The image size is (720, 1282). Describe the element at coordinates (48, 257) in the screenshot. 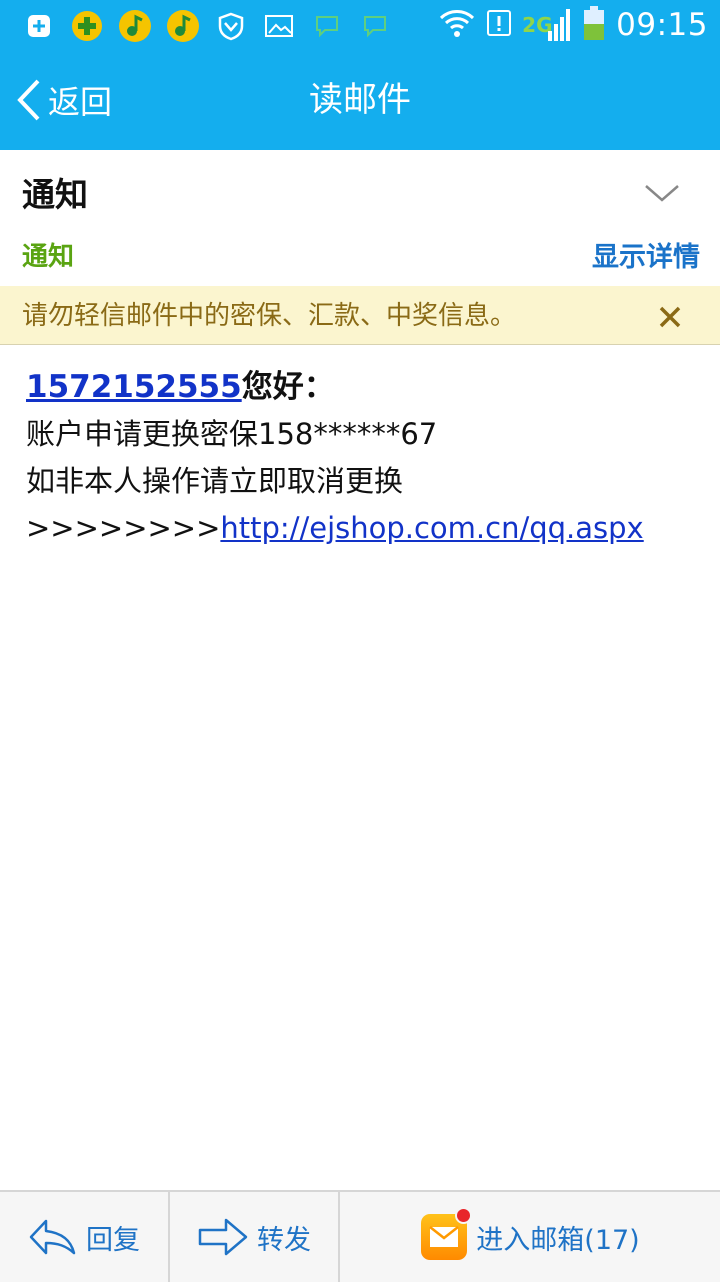

I see `mail-sender: 通知` at that location.